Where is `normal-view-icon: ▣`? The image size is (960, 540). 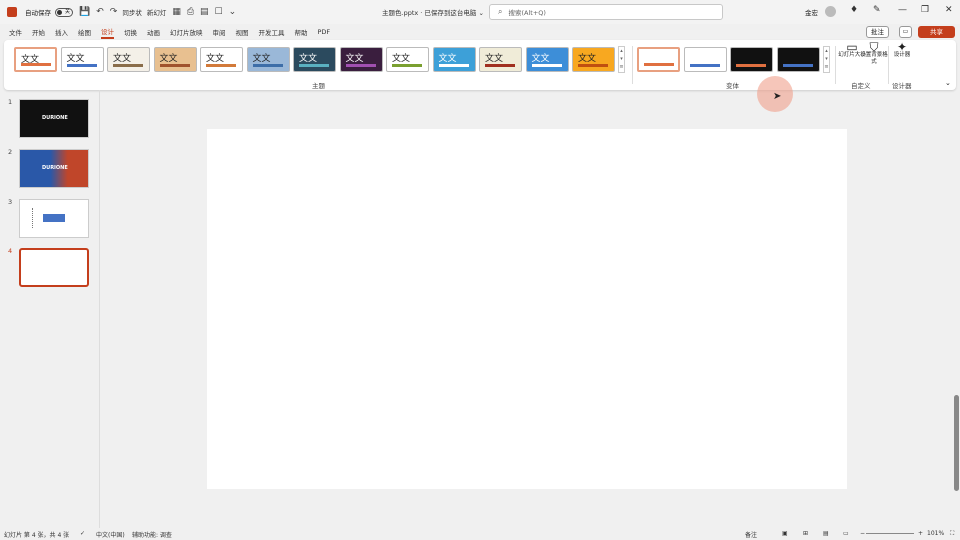 normal-view-icon: ▣ is located at coordinates (785, 533).